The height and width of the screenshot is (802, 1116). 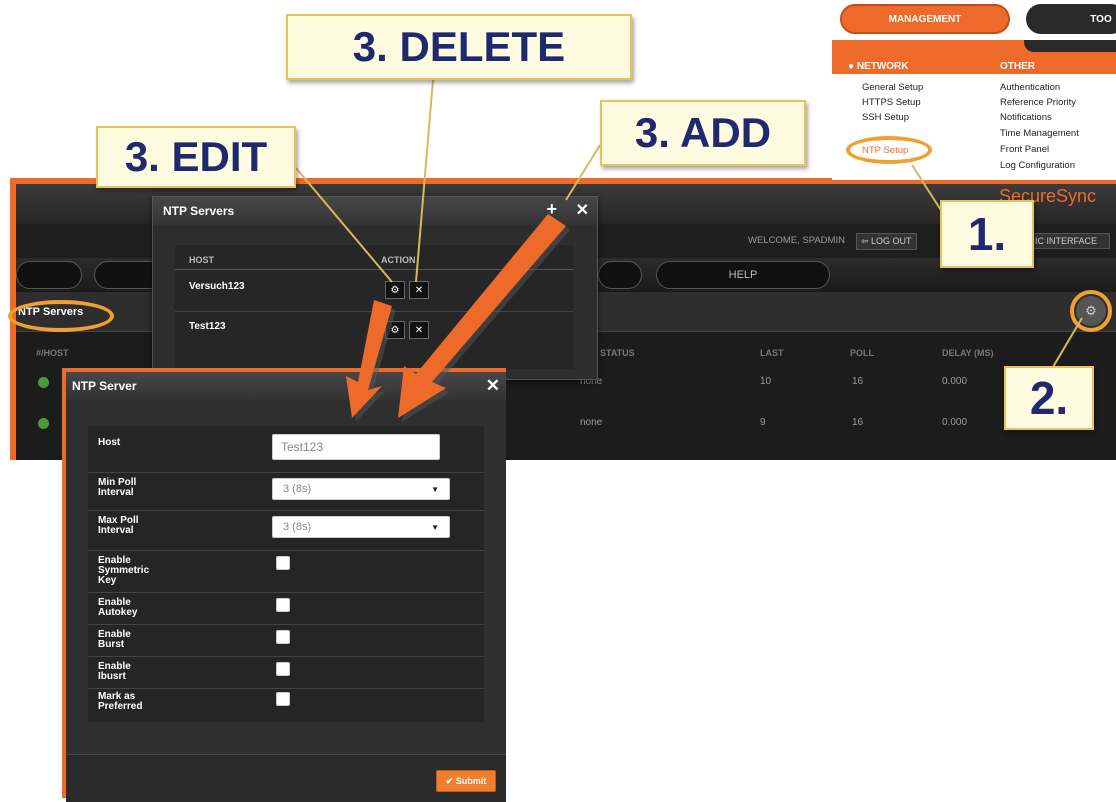 What do you see at coordinates (703, 133) in the screenshot?
I see `callout-add: 3. ADD` at bounding box center [703, 133].